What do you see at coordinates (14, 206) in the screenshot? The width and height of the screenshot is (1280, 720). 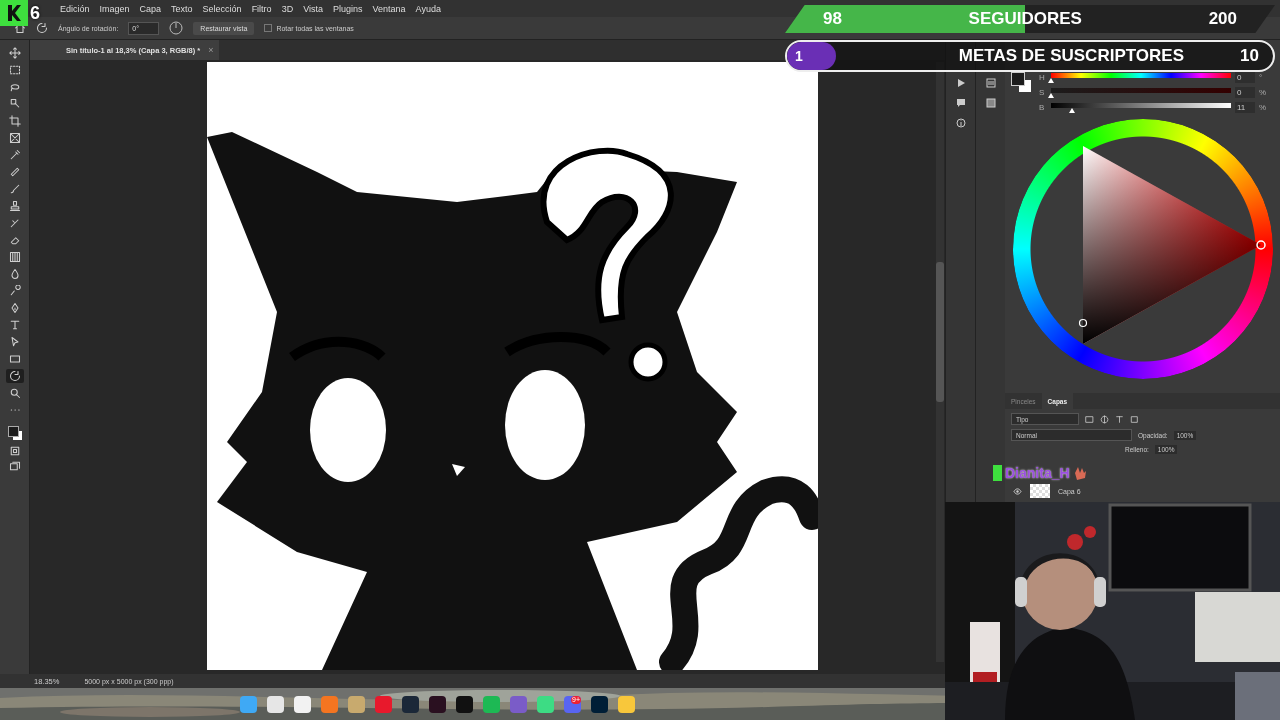 I see `stamp-icon` at bounding box center [14, 206].